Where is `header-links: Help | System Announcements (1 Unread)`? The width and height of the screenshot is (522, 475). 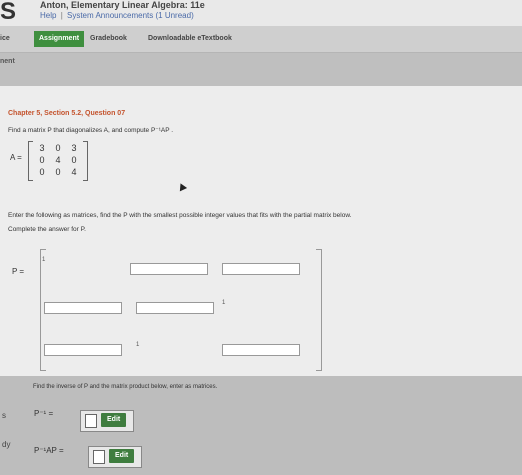
header-links: Help | System Announcements (1 Unread) is located at coordinates (117, 15).